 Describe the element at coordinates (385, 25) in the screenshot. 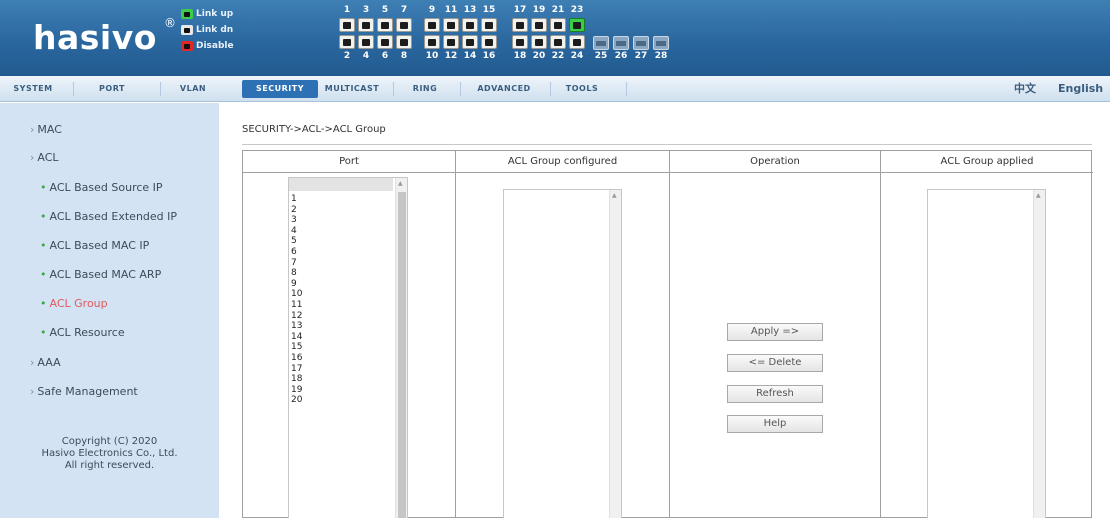

I see `port-5-icon` at that location.